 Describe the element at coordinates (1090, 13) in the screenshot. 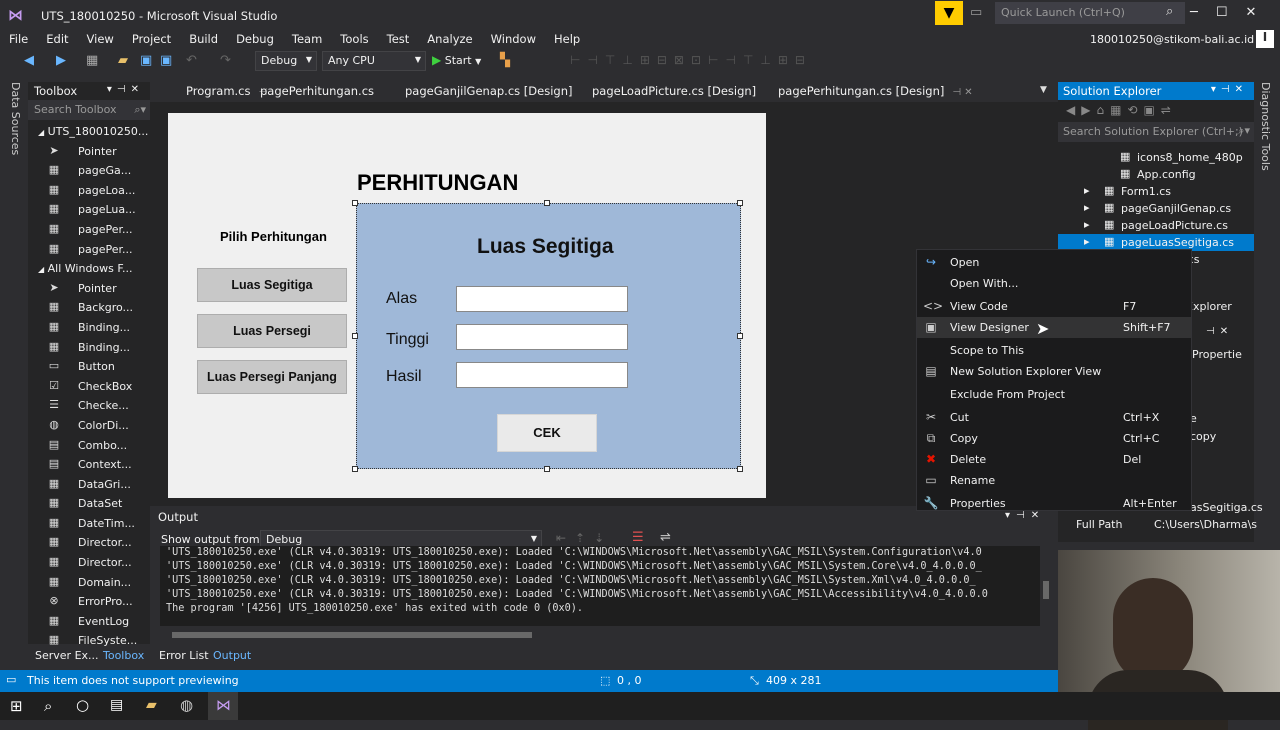

I see `quick-launch-input: Quick Launch (Ctrl+Q)` at that location.